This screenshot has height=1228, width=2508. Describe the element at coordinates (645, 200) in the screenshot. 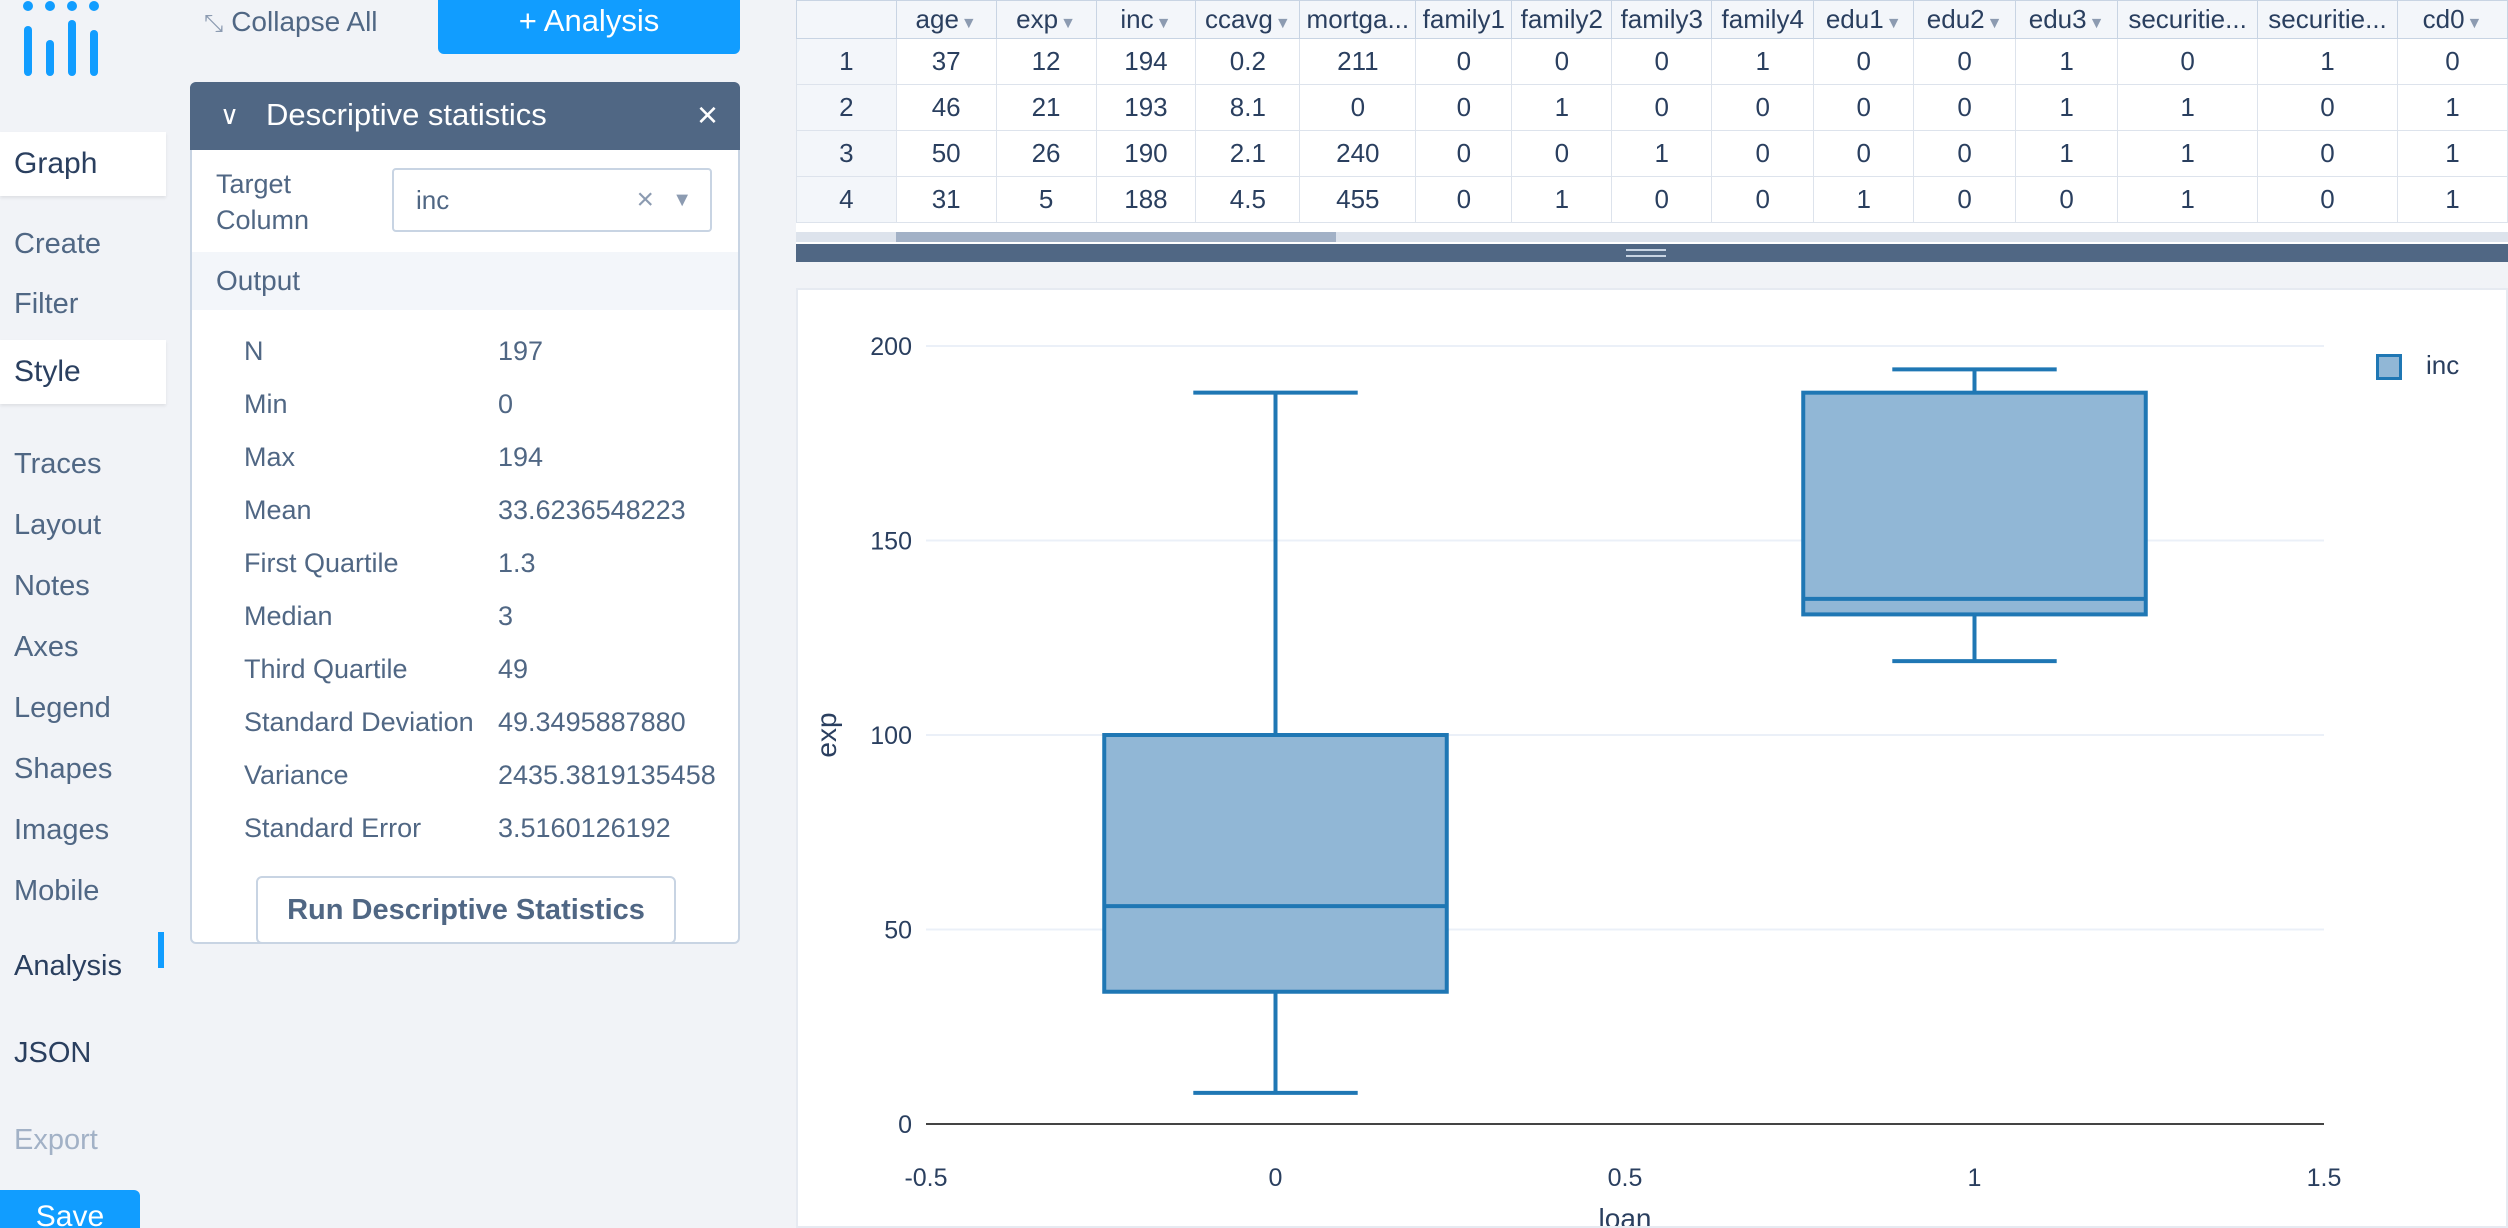

I see `clear-icon: ×` at that location.